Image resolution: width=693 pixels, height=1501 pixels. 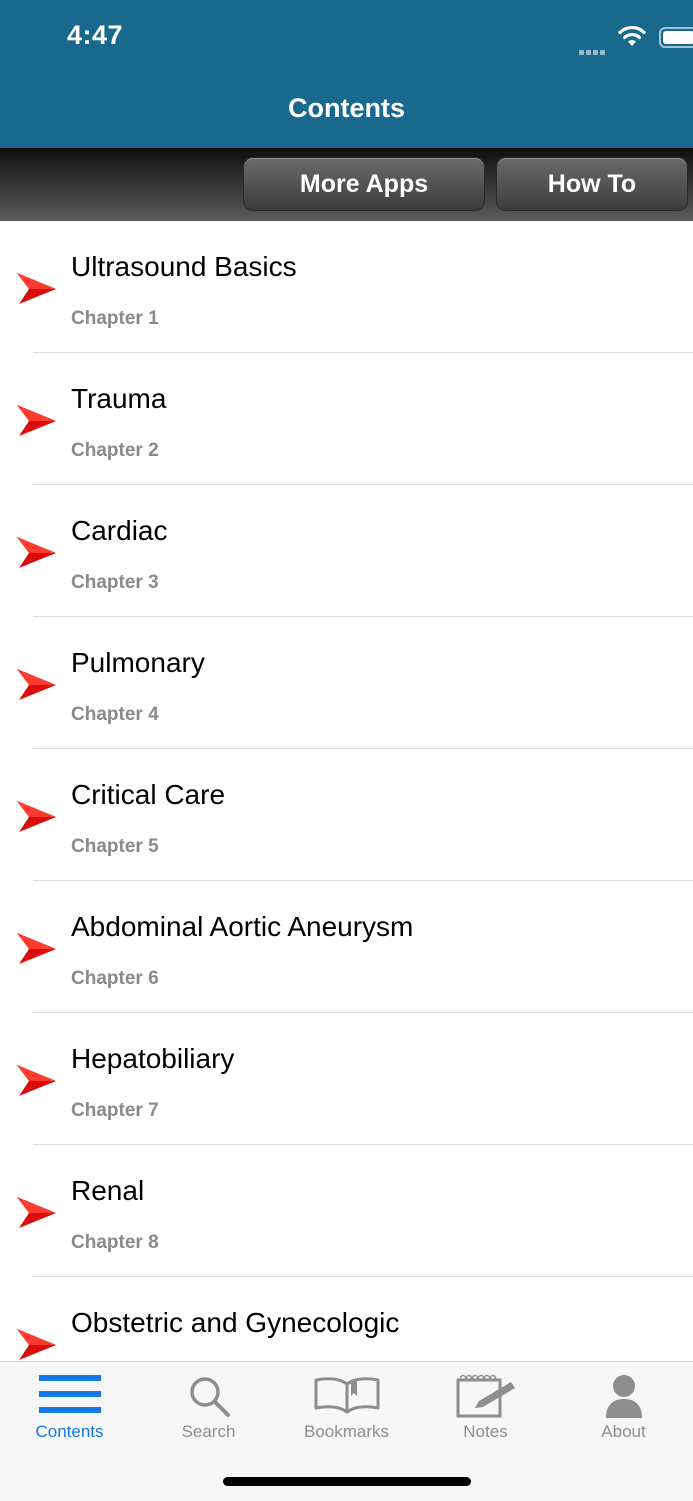 I want to click on chapter-title: Pulmonary, so click(x=138, y=662).